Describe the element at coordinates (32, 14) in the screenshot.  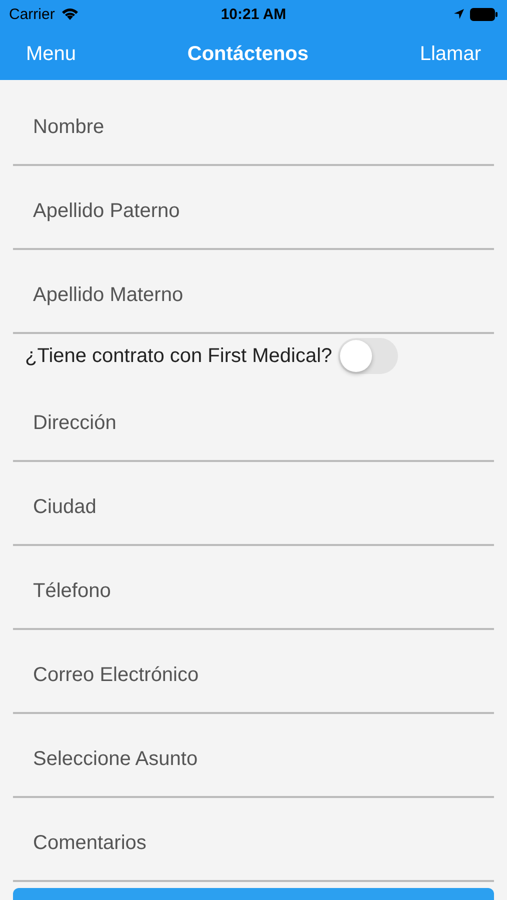
I see `carrier-label: Carrier` at that location.